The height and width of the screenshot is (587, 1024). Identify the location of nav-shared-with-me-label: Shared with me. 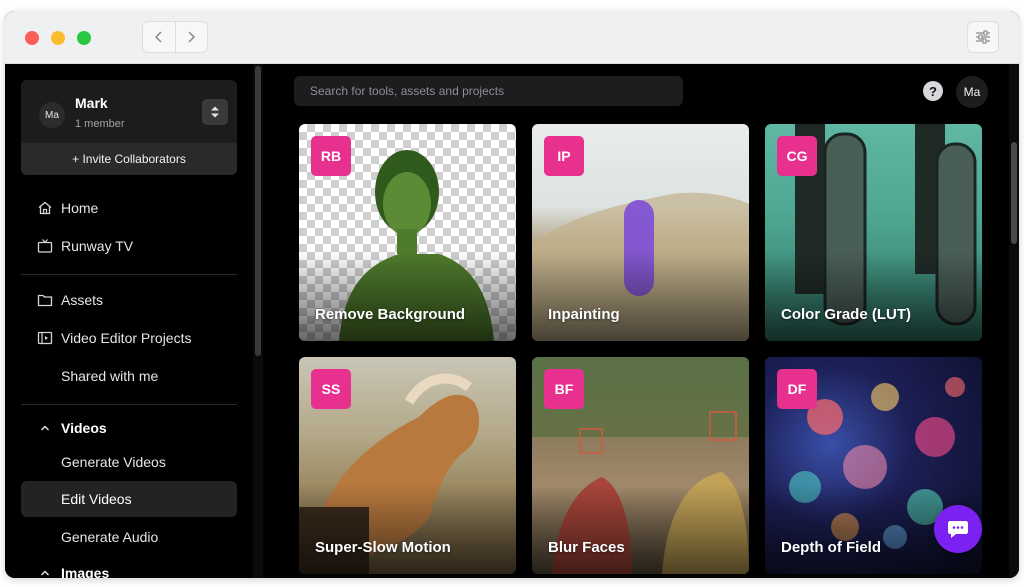
(110, 376).